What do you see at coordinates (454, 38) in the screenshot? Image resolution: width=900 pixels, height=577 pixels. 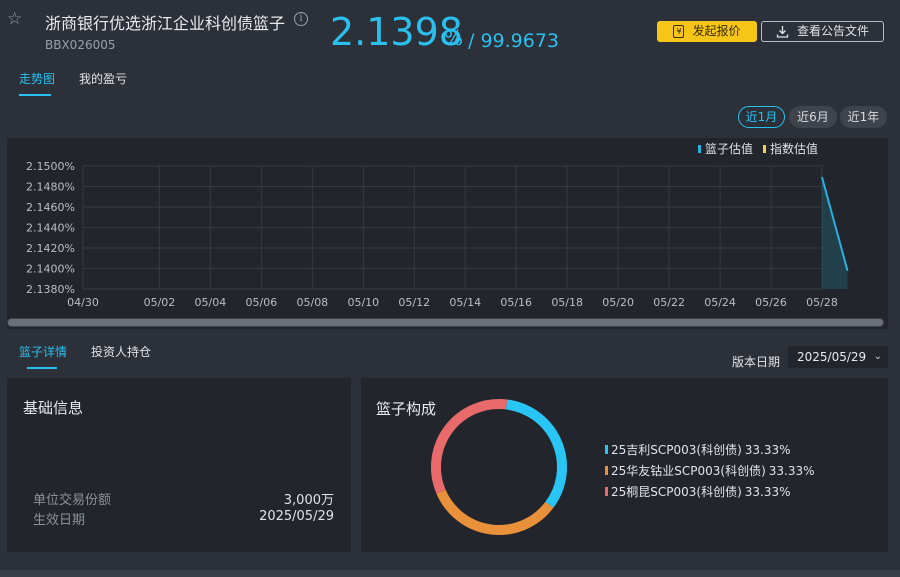 I see `rate-unit: %` at bounding box center [454, 38].